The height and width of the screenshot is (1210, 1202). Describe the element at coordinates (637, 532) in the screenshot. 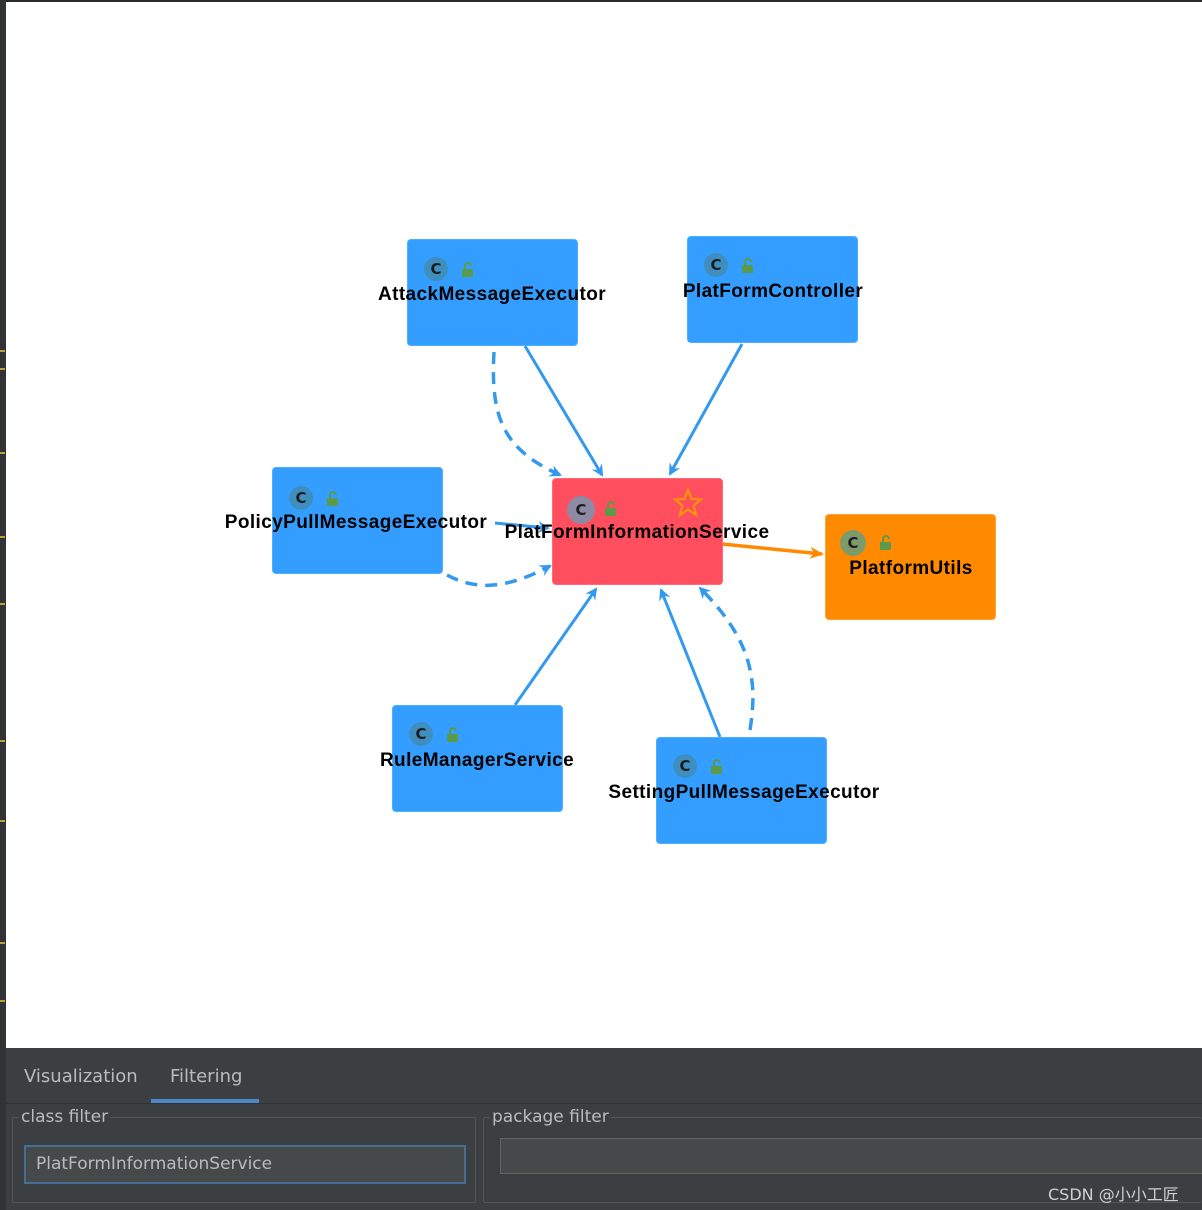

I see `label-platform-information-service: PlatFormInformationService` at that location.